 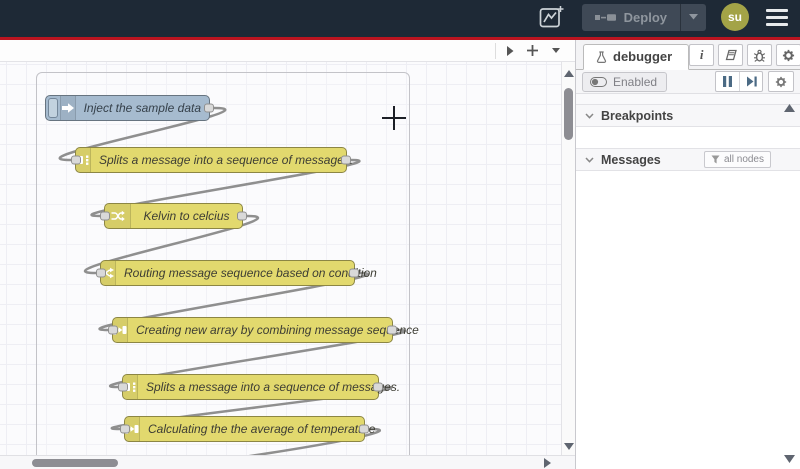 I want to click on bug-icon, so click(x=759, y=55).